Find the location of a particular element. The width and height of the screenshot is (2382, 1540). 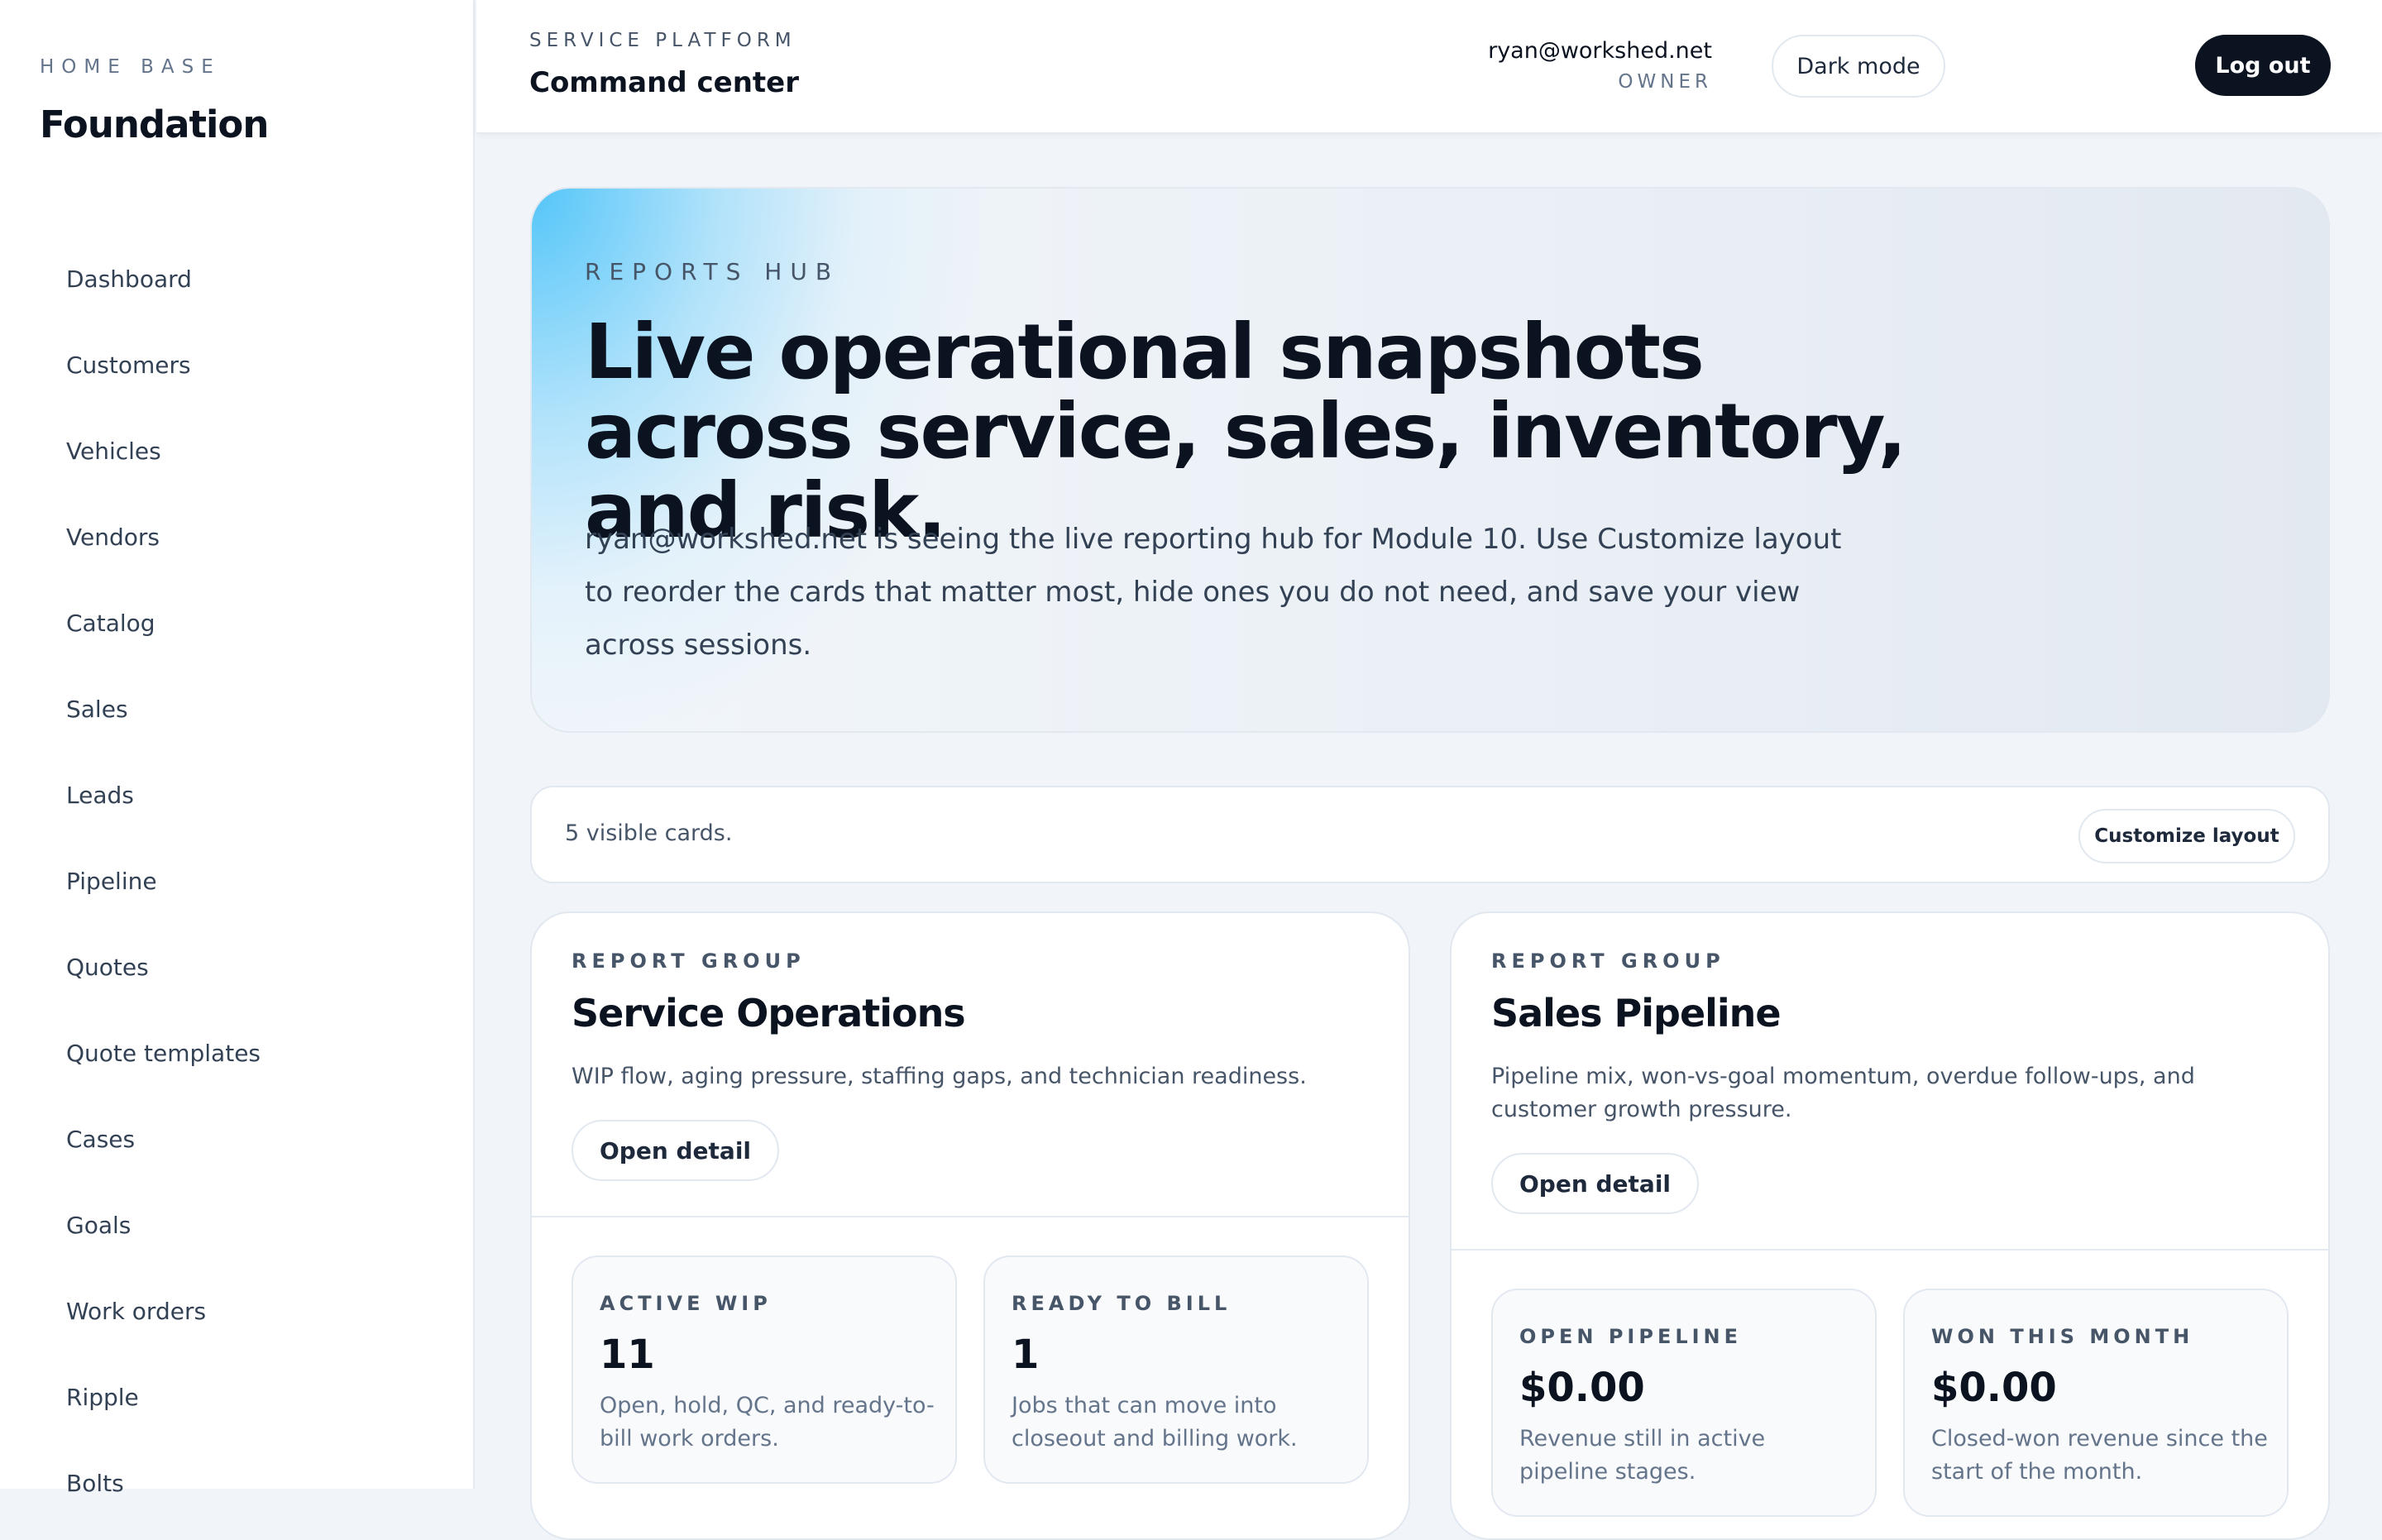

metric-value: 11 is located at coordinates (627, 1355).